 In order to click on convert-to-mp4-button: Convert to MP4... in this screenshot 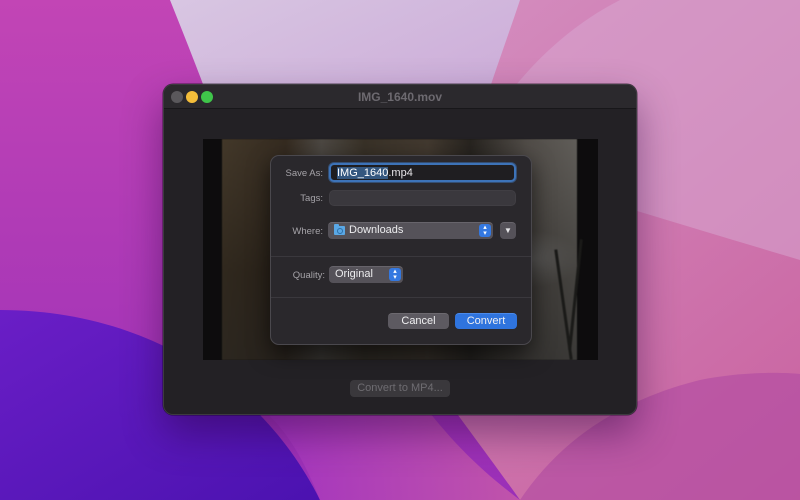, I will do `click(400, 388)`.